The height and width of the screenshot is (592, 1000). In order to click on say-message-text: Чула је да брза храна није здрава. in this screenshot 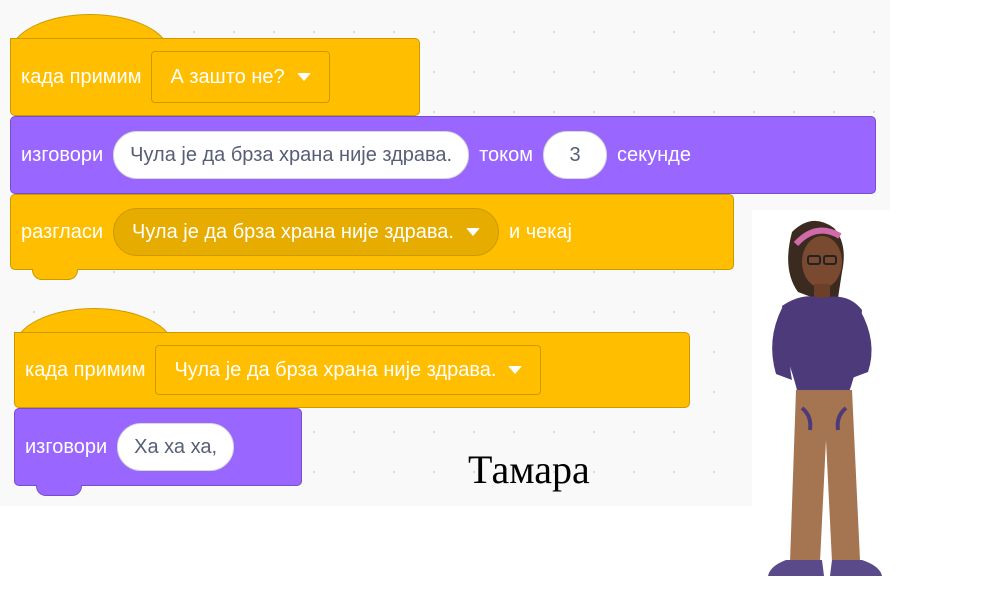, I will do `click(291, 154)`.